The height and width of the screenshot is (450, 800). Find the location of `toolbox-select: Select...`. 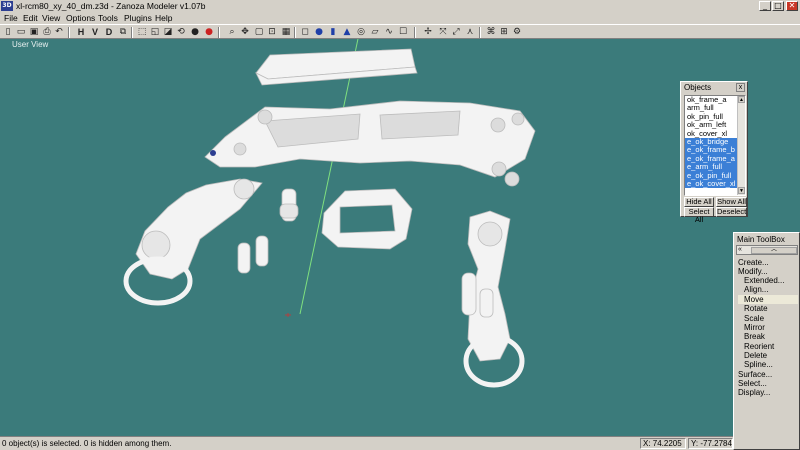

toolbox-select: Select... is located at coordinates (752, 383).